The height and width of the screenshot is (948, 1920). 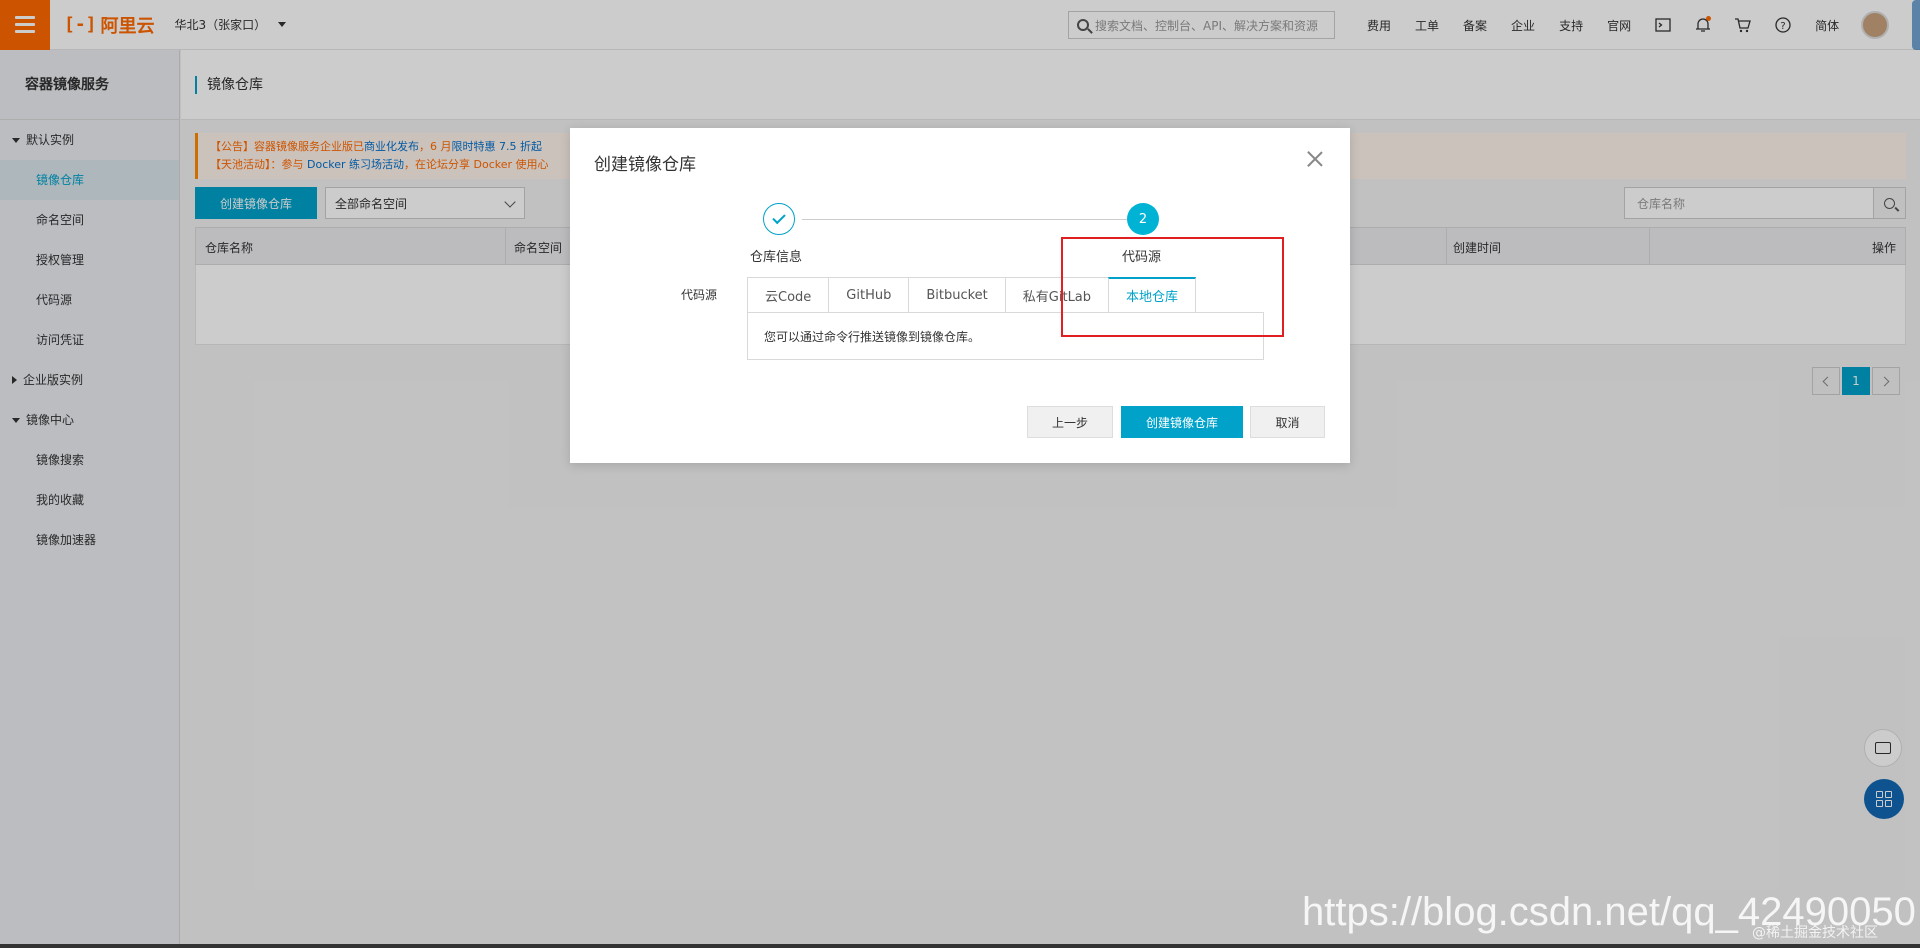 I want to click on step-2-indicator: 2, so click(x=1143, y=219).